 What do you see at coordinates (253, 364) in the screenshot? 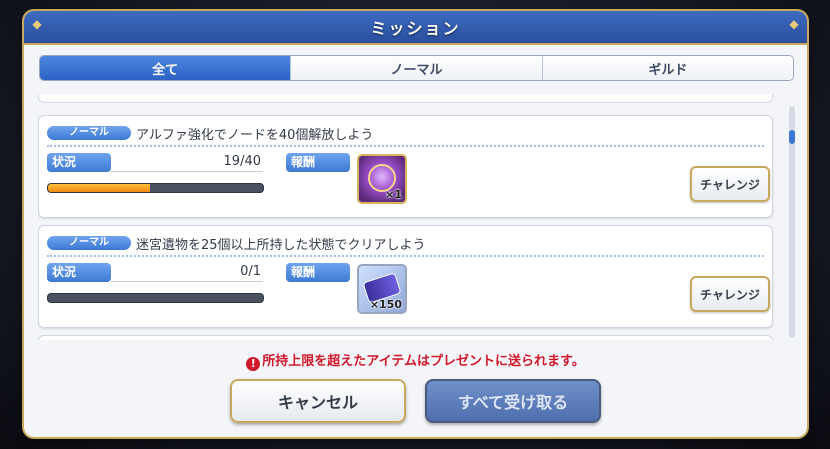
I see `warning-icon: !` at bounding box center [253, 364].